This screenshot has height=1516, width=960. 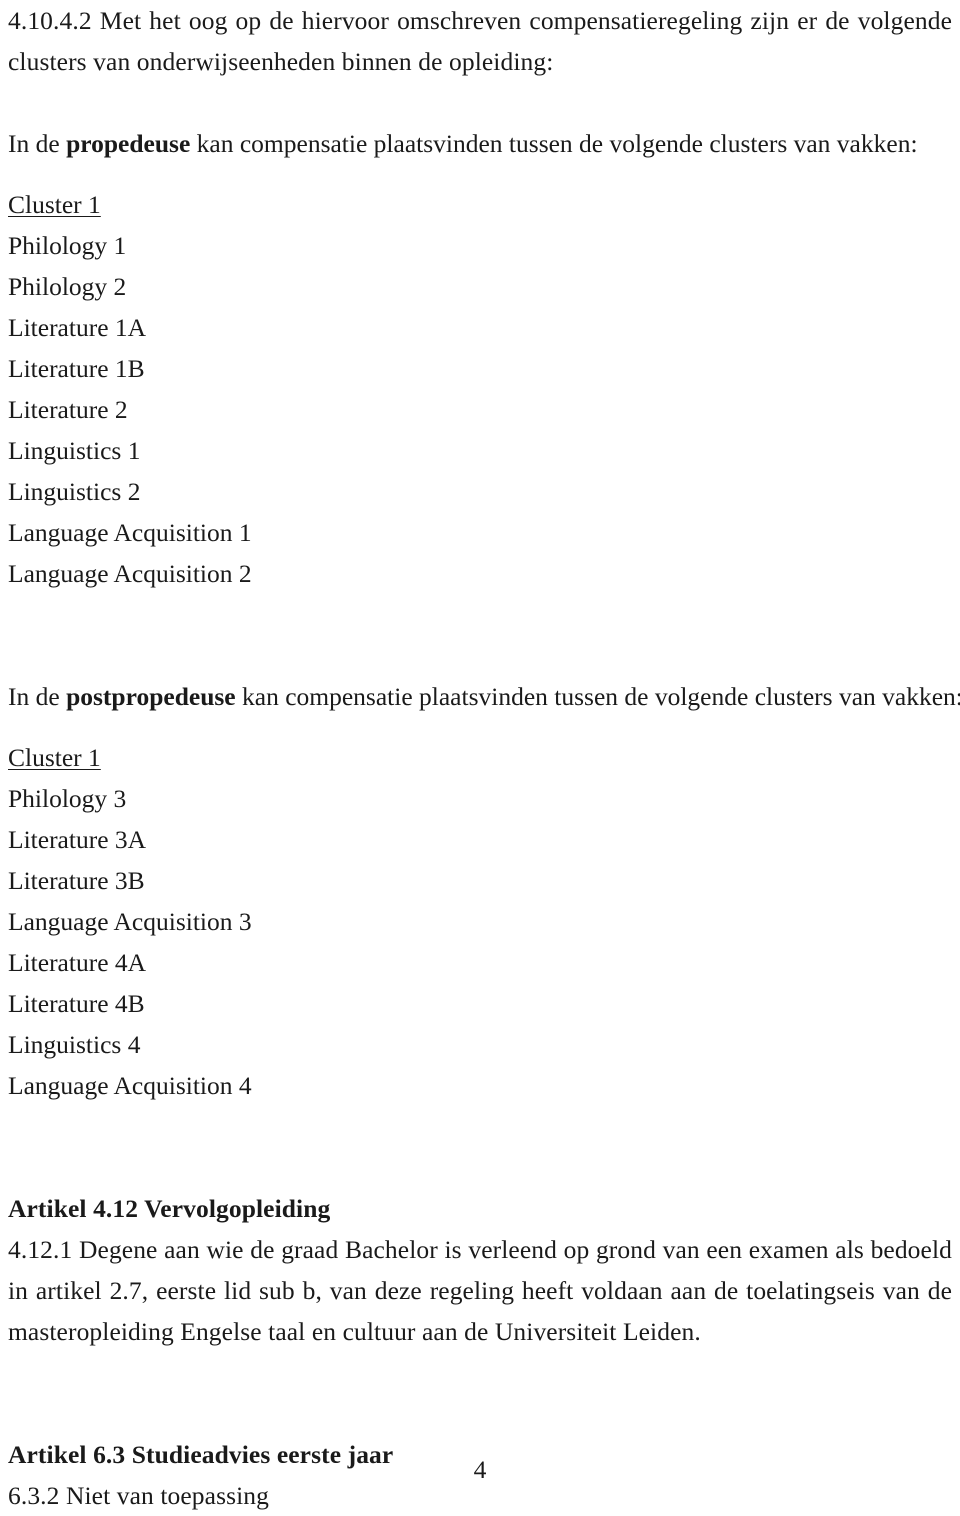 What do you see at coordinates (480, 204) in the screenshot?
I see `propedeuse-cluster-heading: Cluster 1` at bounding box center [480, 204].